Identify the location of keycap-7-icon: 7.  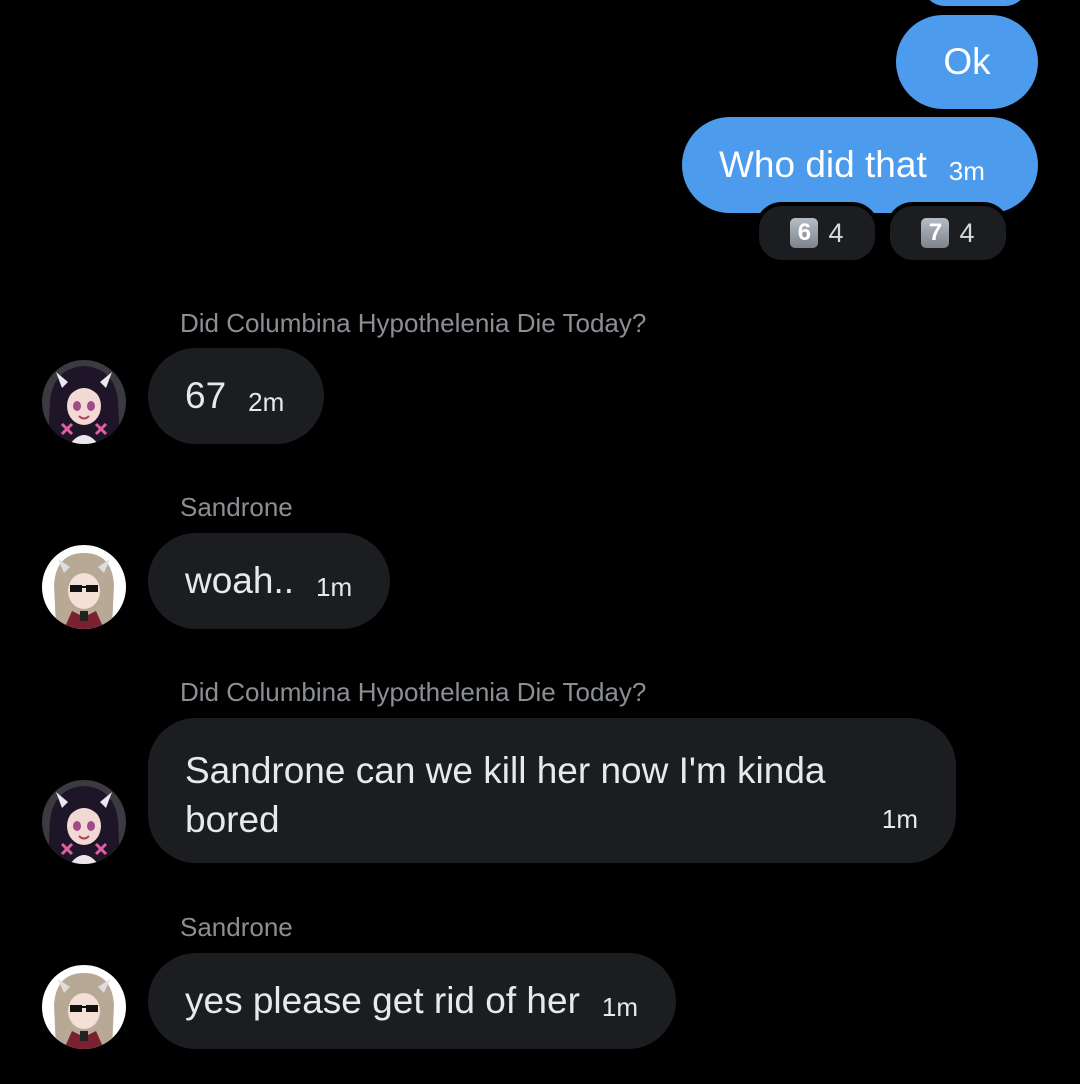
(935, 233).